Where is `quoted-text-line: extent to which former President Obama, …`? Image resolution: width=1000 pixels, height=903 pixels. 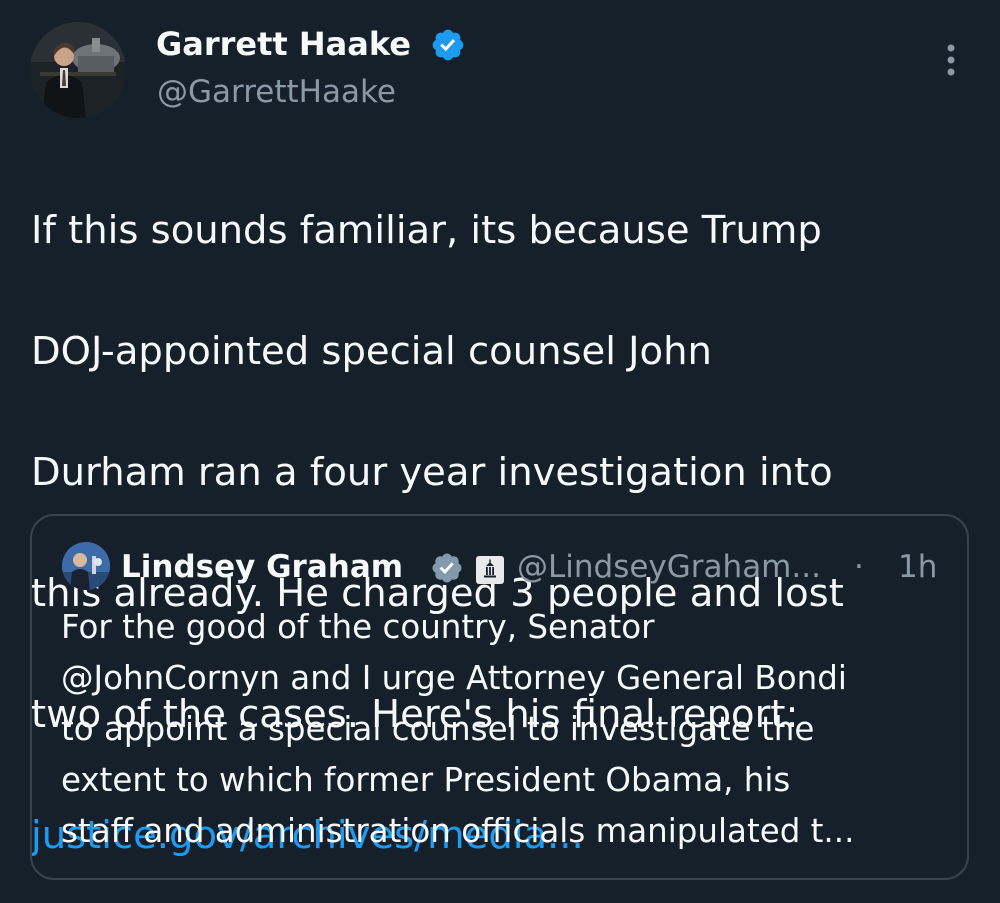 quoted-text-line: extent to which former President Obama, … is located at coordinates (426, 780).